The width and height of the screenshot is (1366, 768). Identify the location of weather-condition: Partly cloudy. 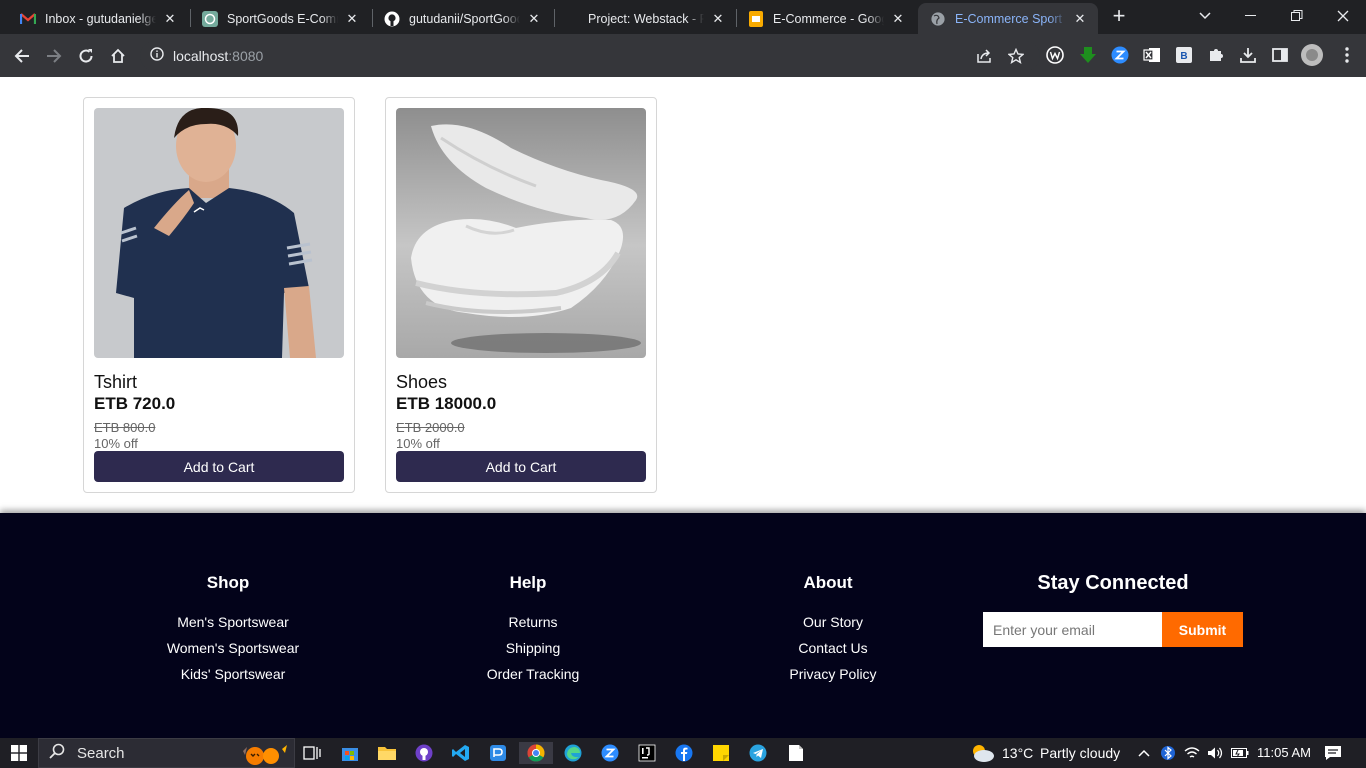
(1080, 753).